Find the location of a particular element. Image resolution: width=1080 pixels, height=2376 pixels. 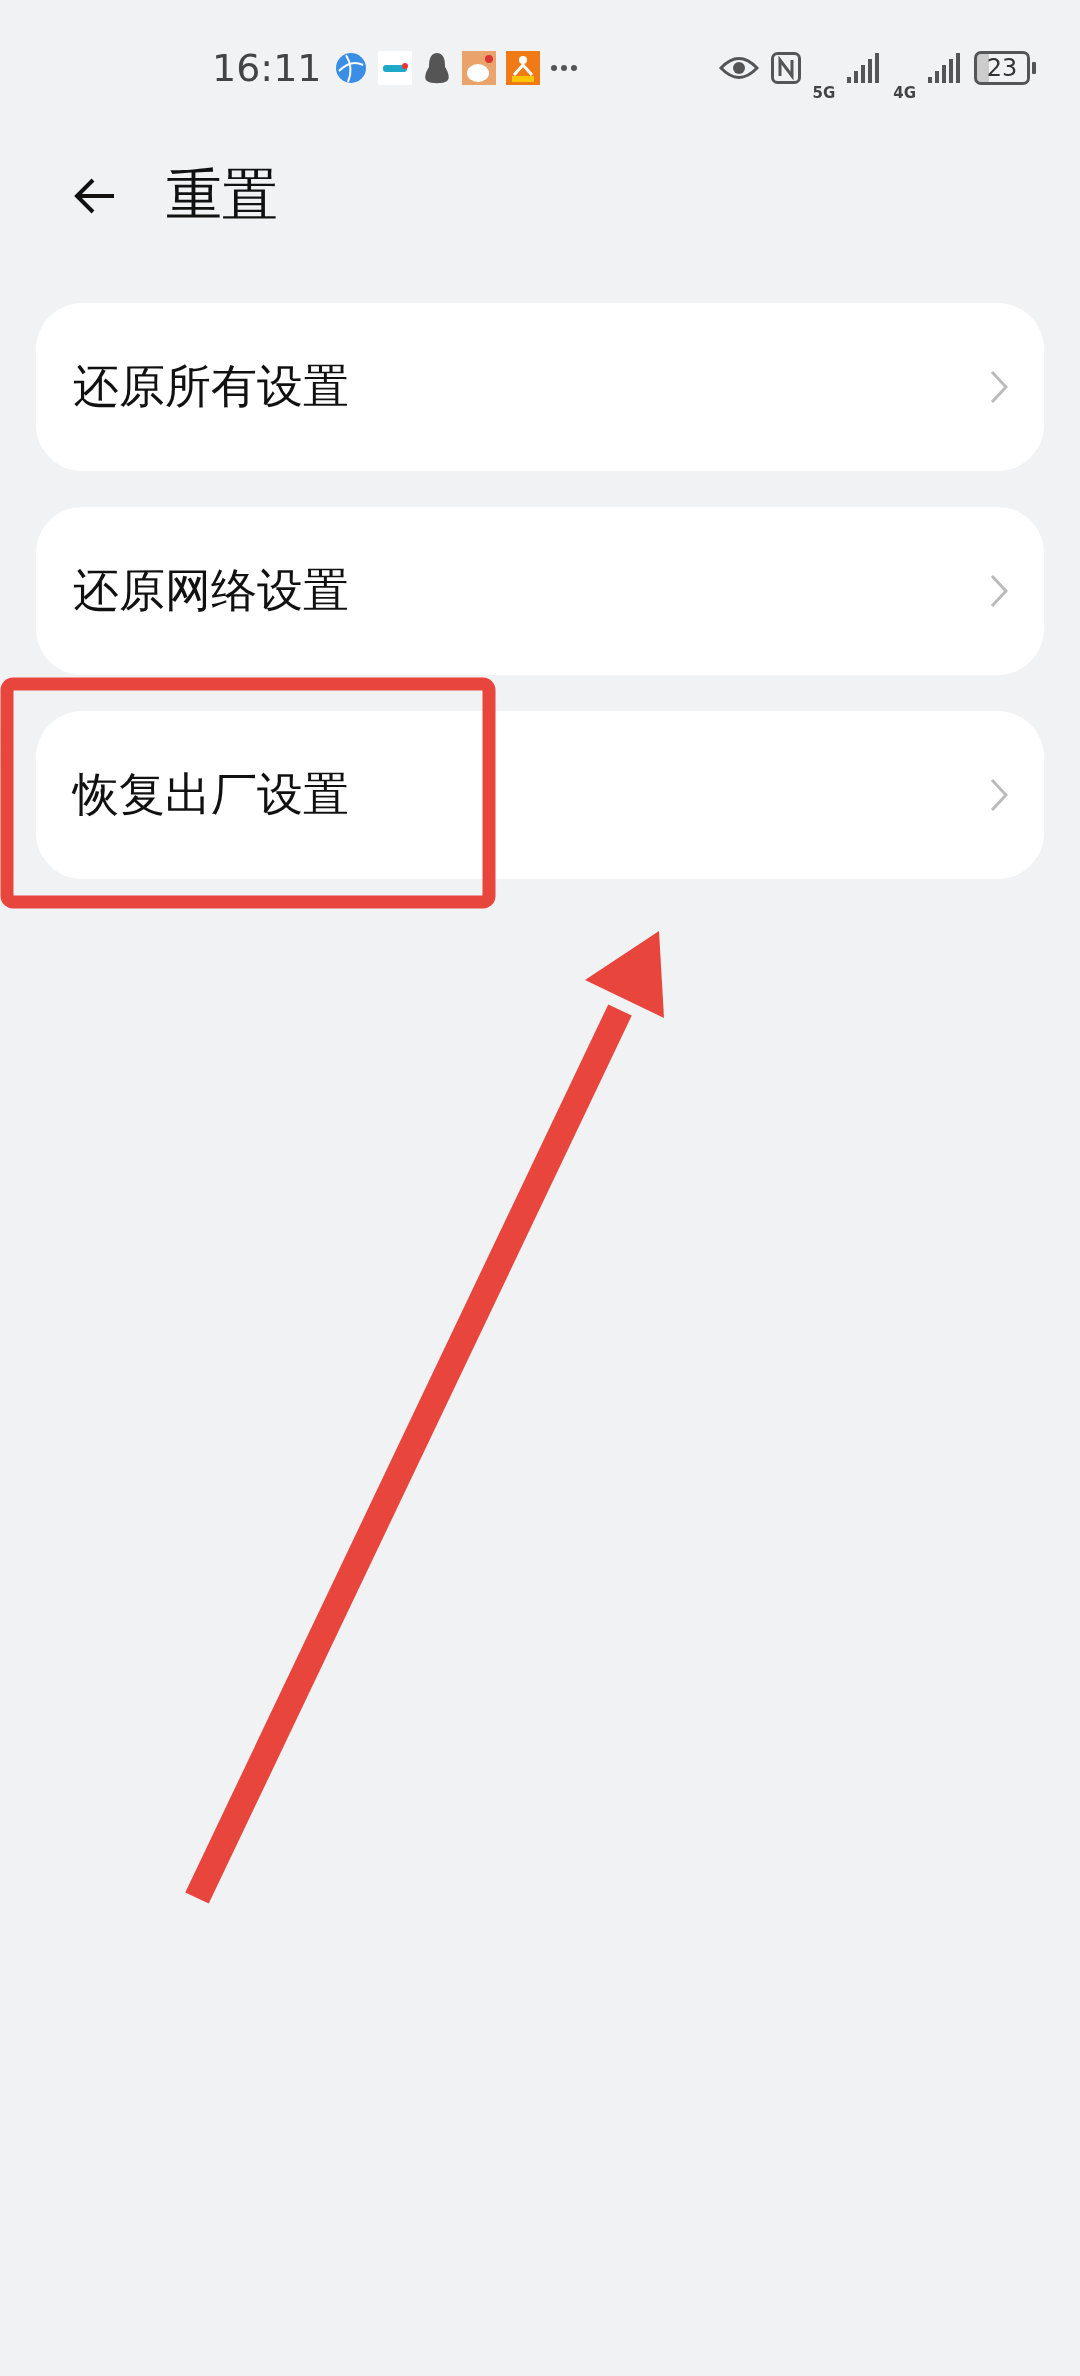

settings-item: 还原网络设置 is located at coordinates (540, 591).